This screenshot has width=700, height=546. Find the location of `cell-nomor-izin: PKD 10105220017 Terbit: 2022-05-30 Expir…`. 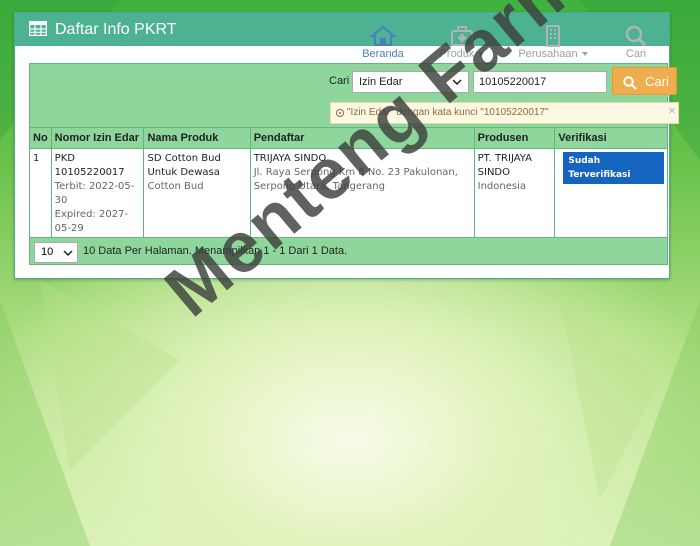

cell-nomor-izin: PKD 10105220017 Terbit: 2022-05-30 Expir… is located at coordinates (97, 194).